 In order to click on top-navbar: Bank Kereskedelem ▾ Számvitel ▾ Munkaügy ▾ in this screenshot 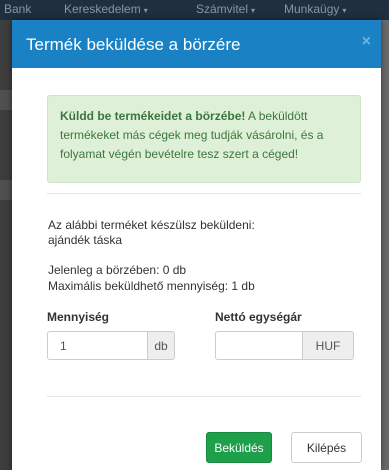, I will do `click(194, 10)`.